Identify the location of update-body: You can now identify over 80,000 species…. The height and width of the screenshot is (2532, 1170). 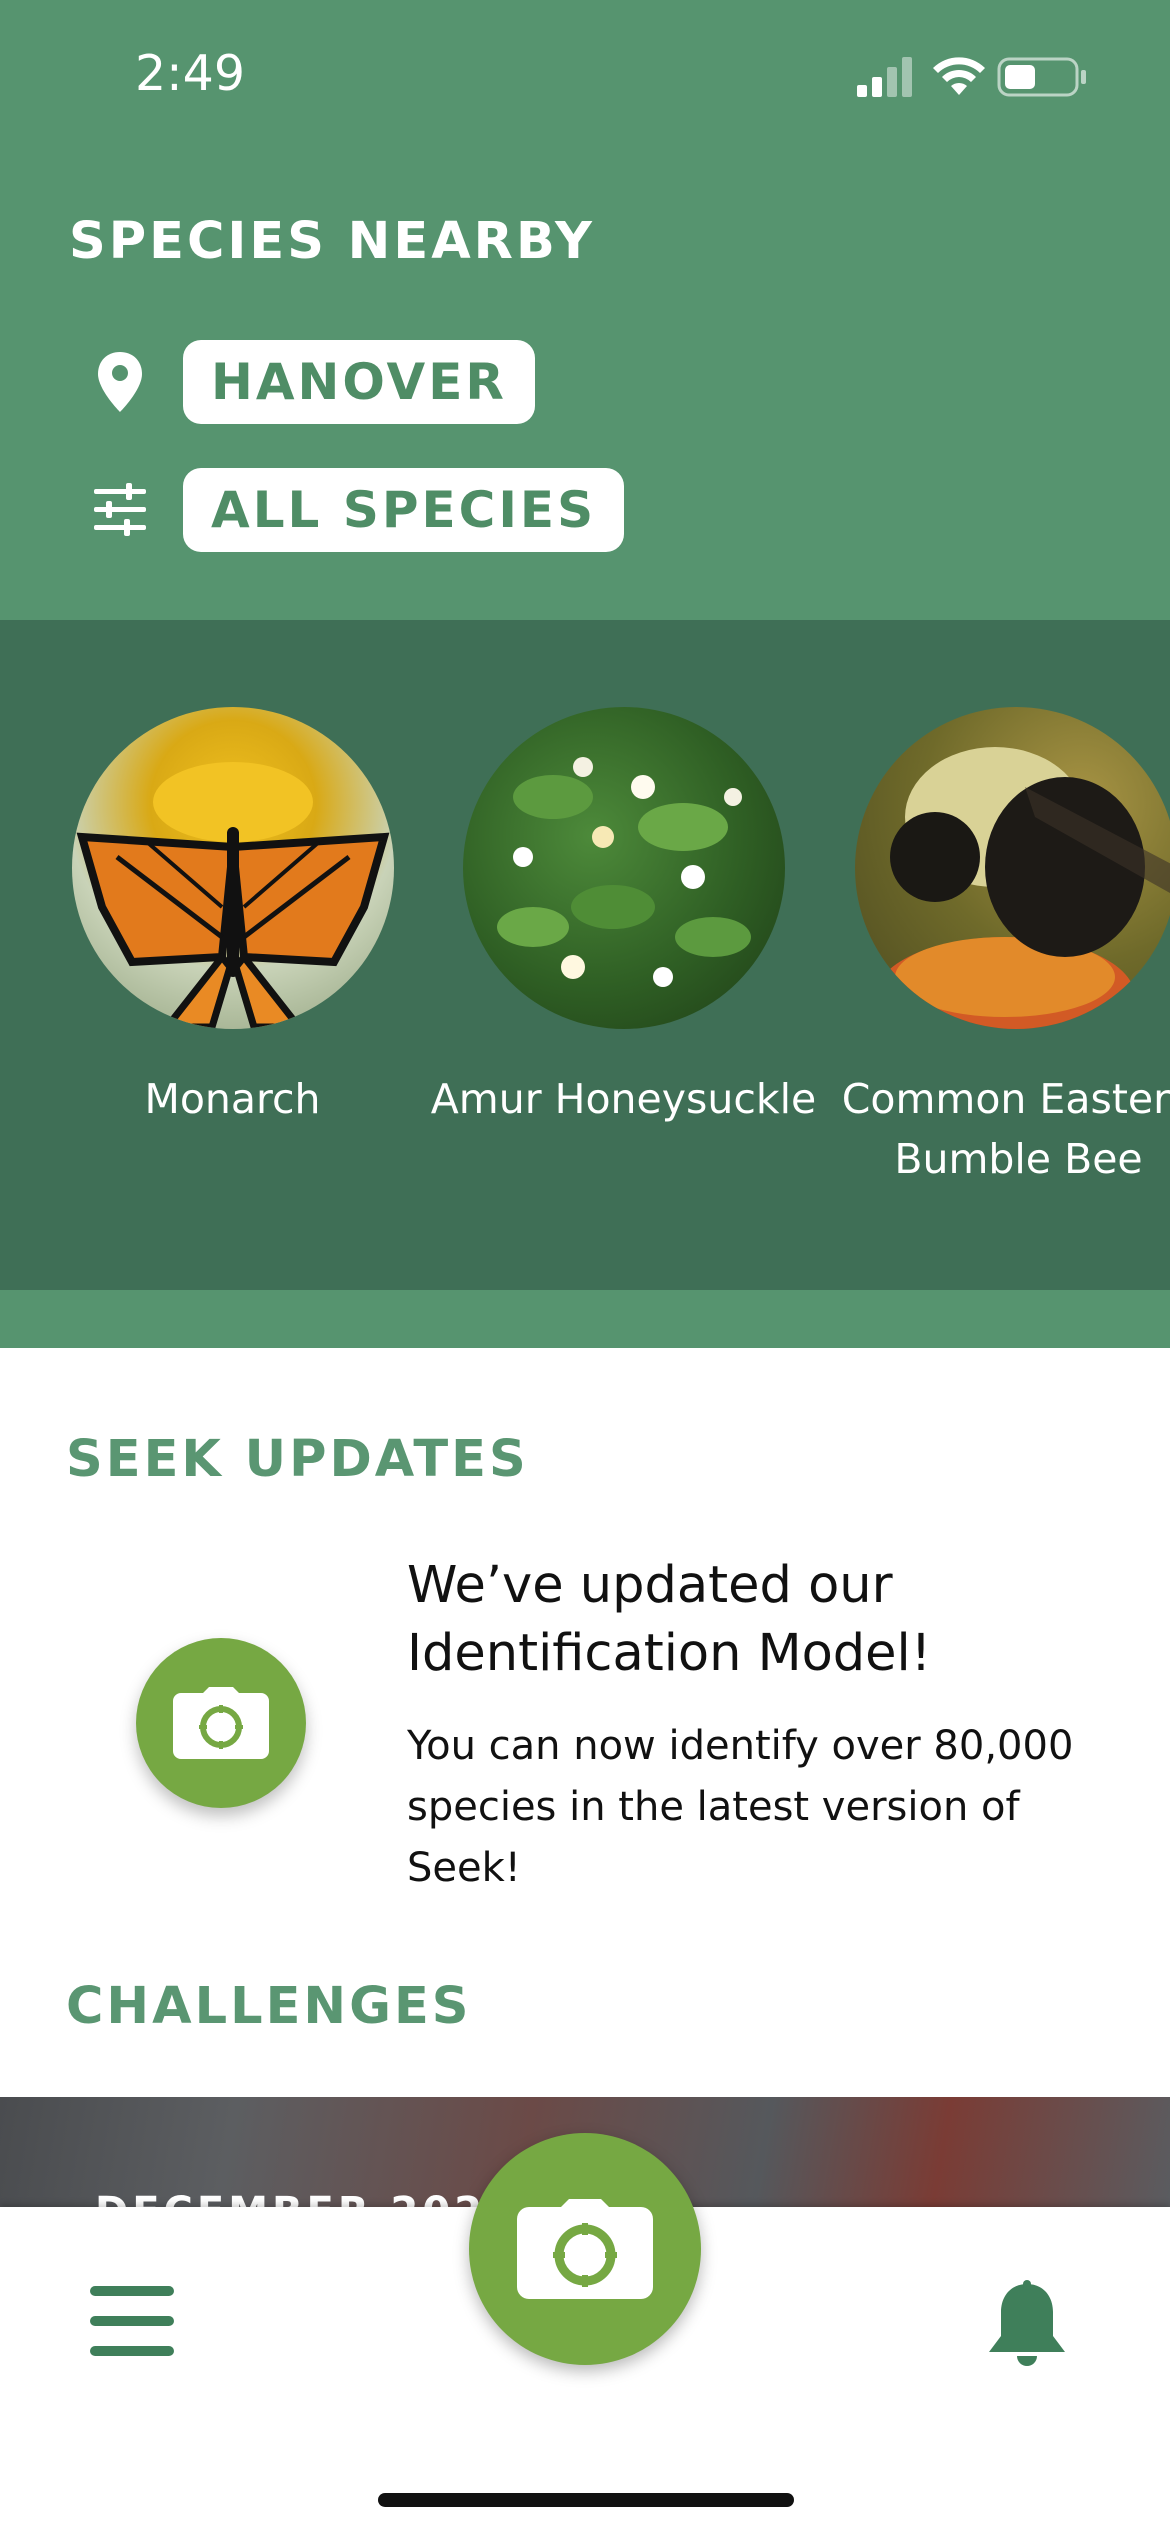
(740, 1807).